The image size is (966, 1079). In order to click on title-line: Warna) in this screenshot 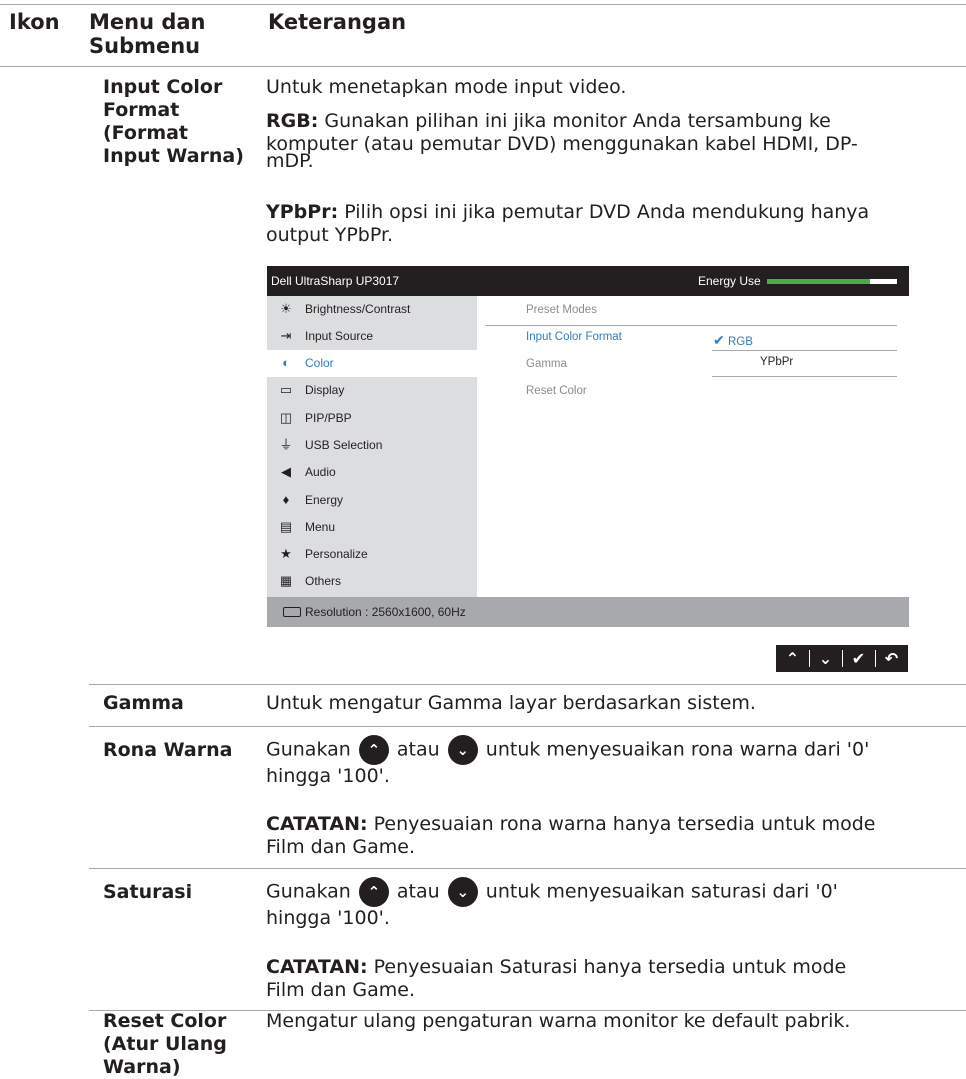, I will do `click(142, 1067)`.